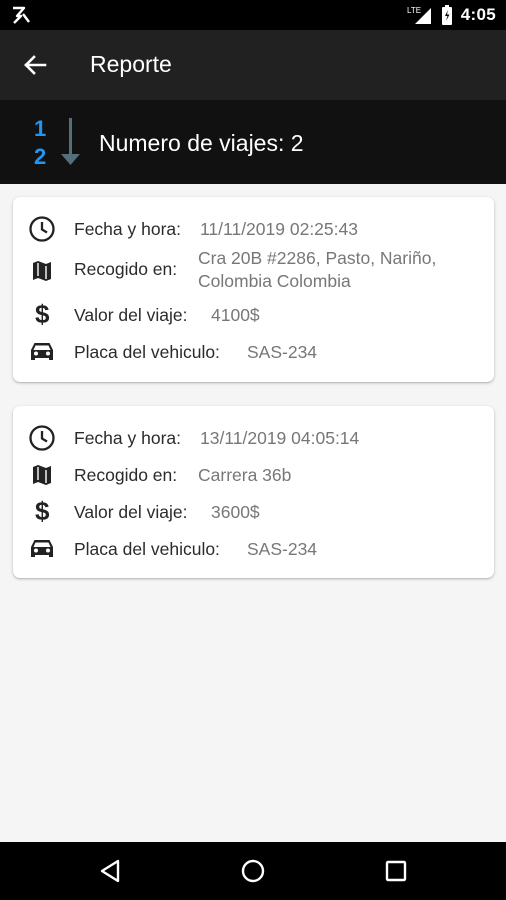 Image resolution: width=506 pixels, height=900 pixels. I want to click on price-value: 4100$, so click(235, 315).